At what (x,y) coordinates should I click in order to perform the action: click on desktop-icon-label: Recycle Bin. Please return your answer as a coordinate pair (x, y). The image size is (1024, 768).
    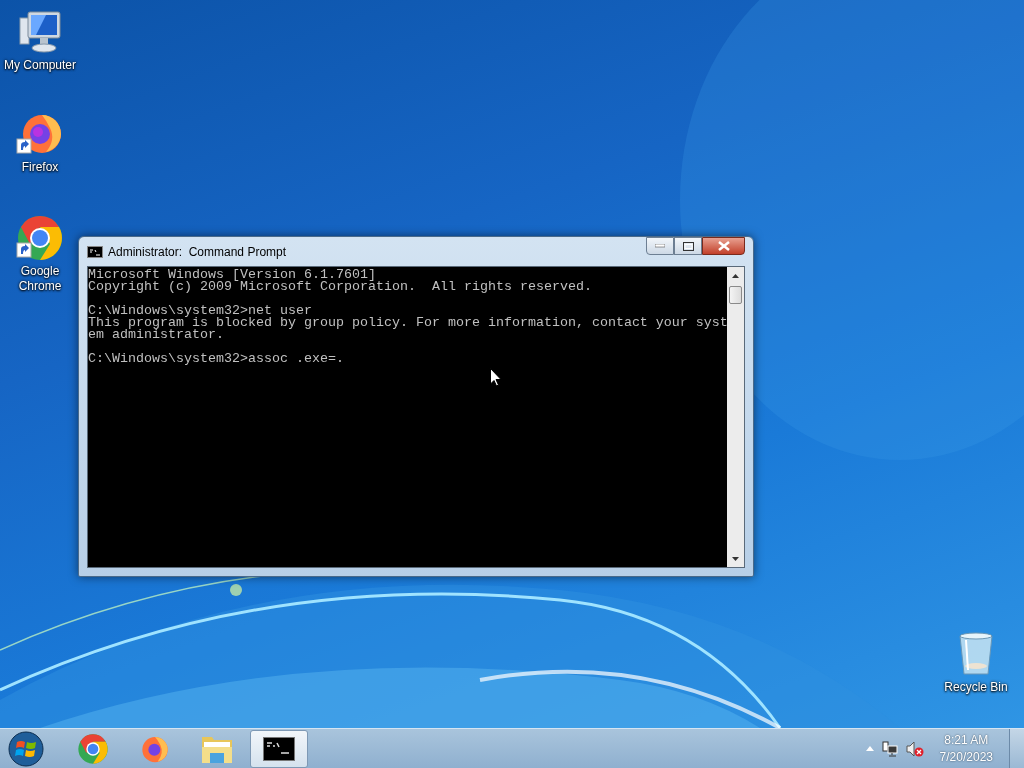
    Looking at the image, I should click on (976, 687).